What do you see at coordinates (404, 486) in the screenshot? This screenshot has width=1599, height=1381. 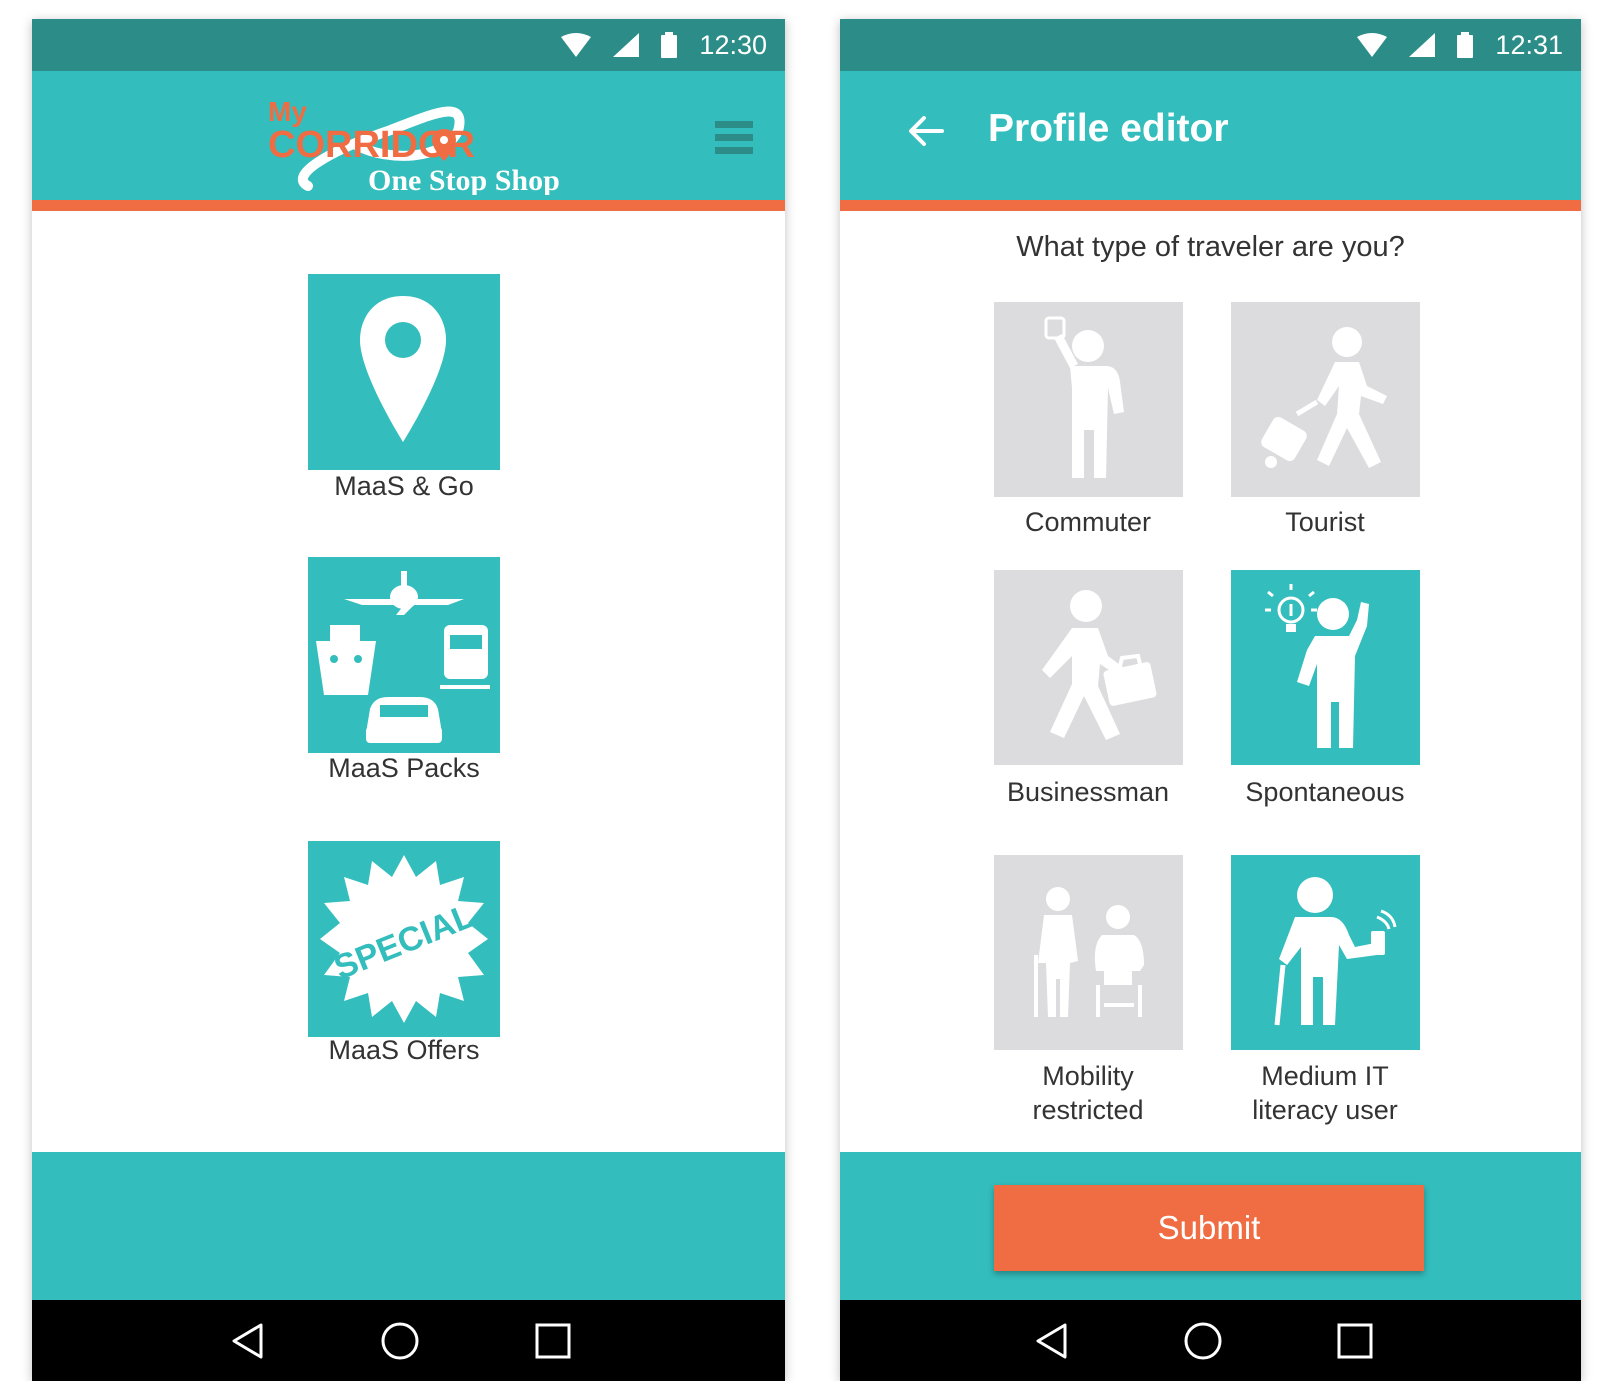 I see `maas-go-label: MaaS & Go` at bounding box center [404, 486].